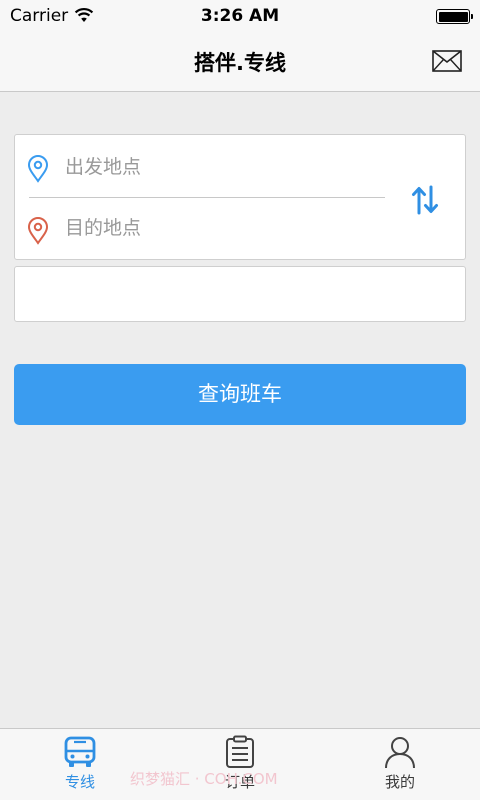 Image resolution: width=480 pixels, height=800 pixels. Describe the element at coordinates (425, 200) in the screenshot. I see `swap-locations-icon` at that location.